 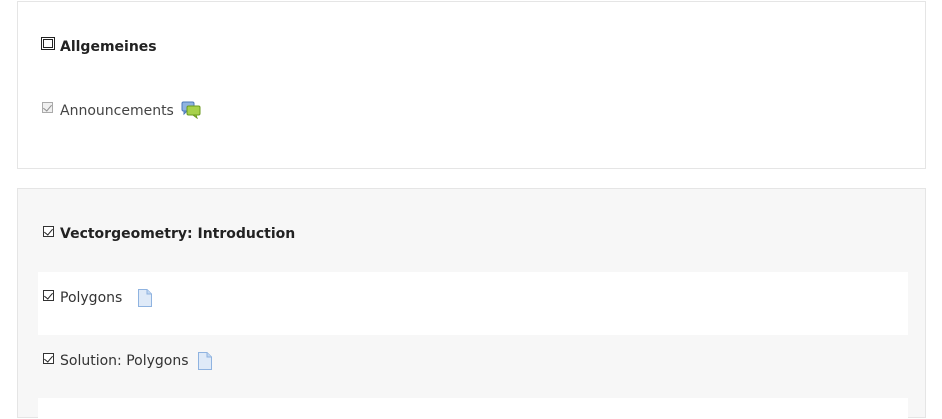 What do you see at coordinates (473, 408) in the screenshot?
I see `activity-item-next` at bounding box center [473, 408].